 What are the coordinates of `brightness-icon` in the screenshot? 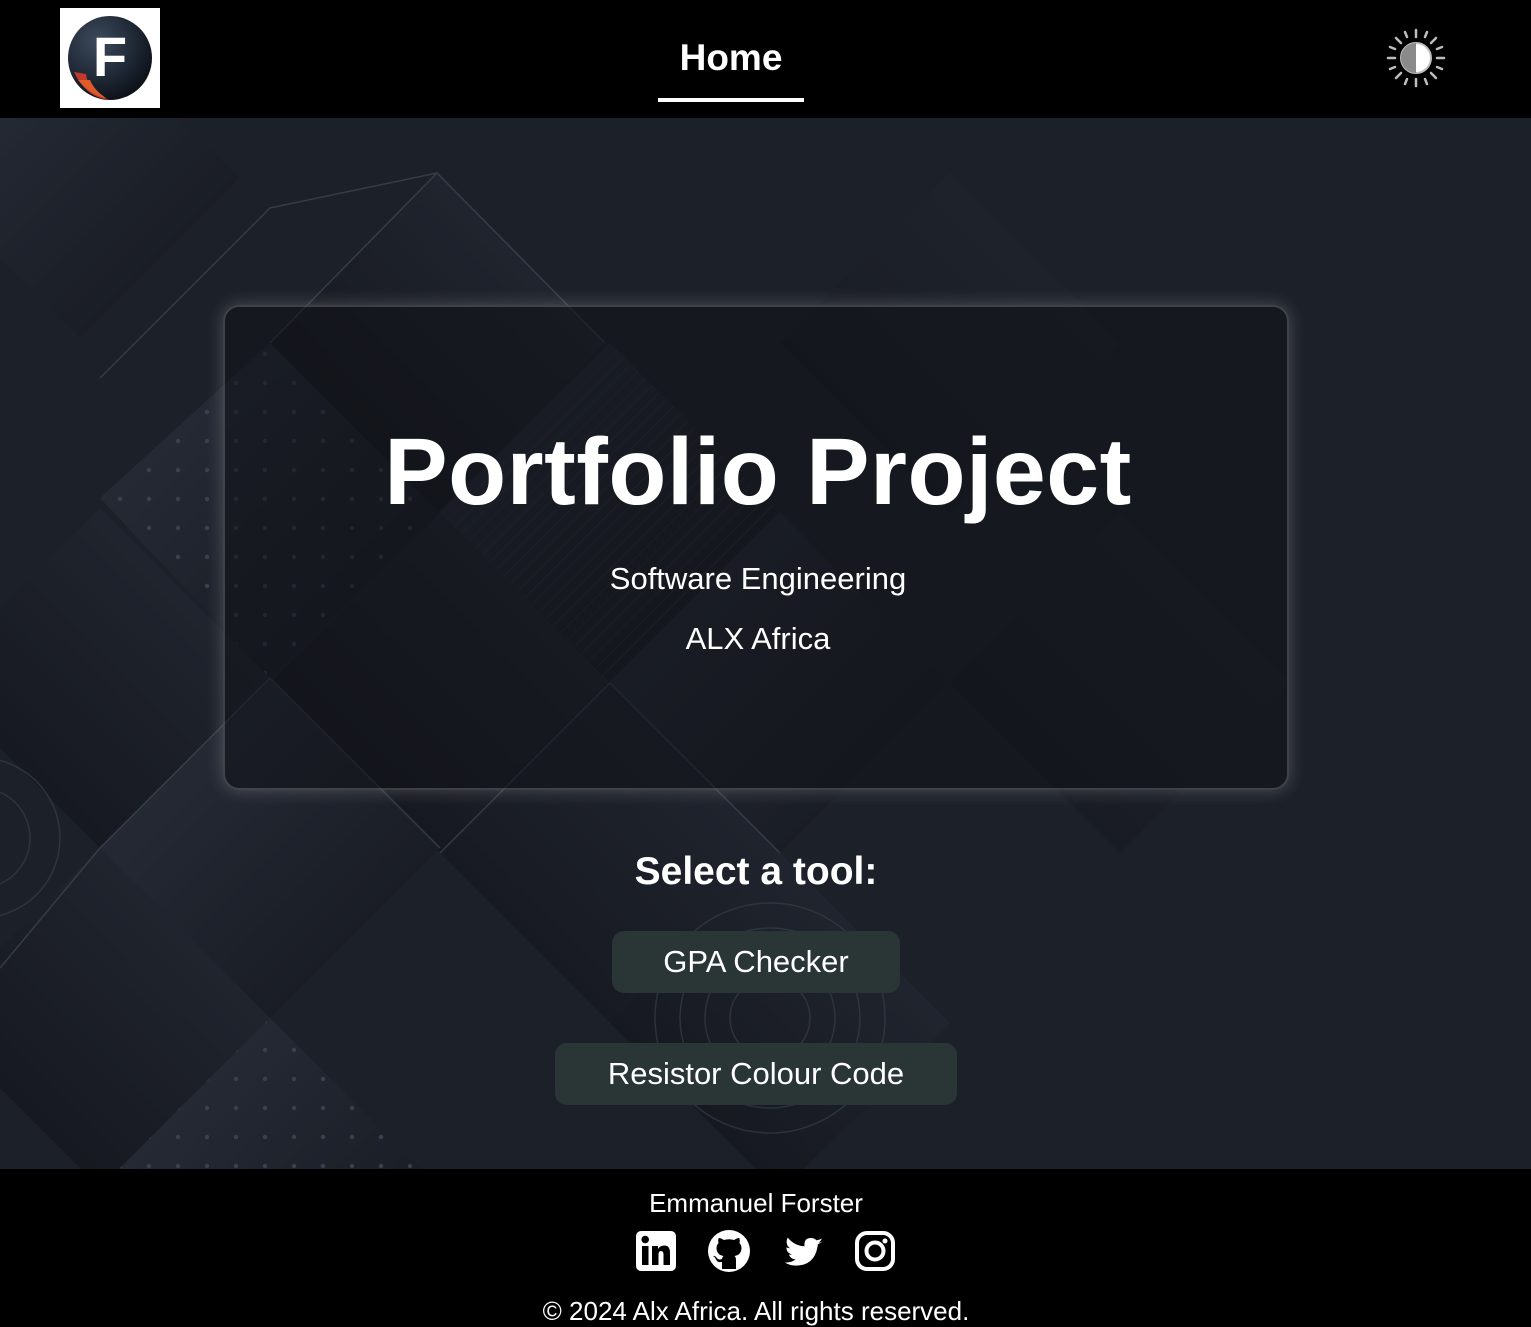 It's located at (1416, 58).